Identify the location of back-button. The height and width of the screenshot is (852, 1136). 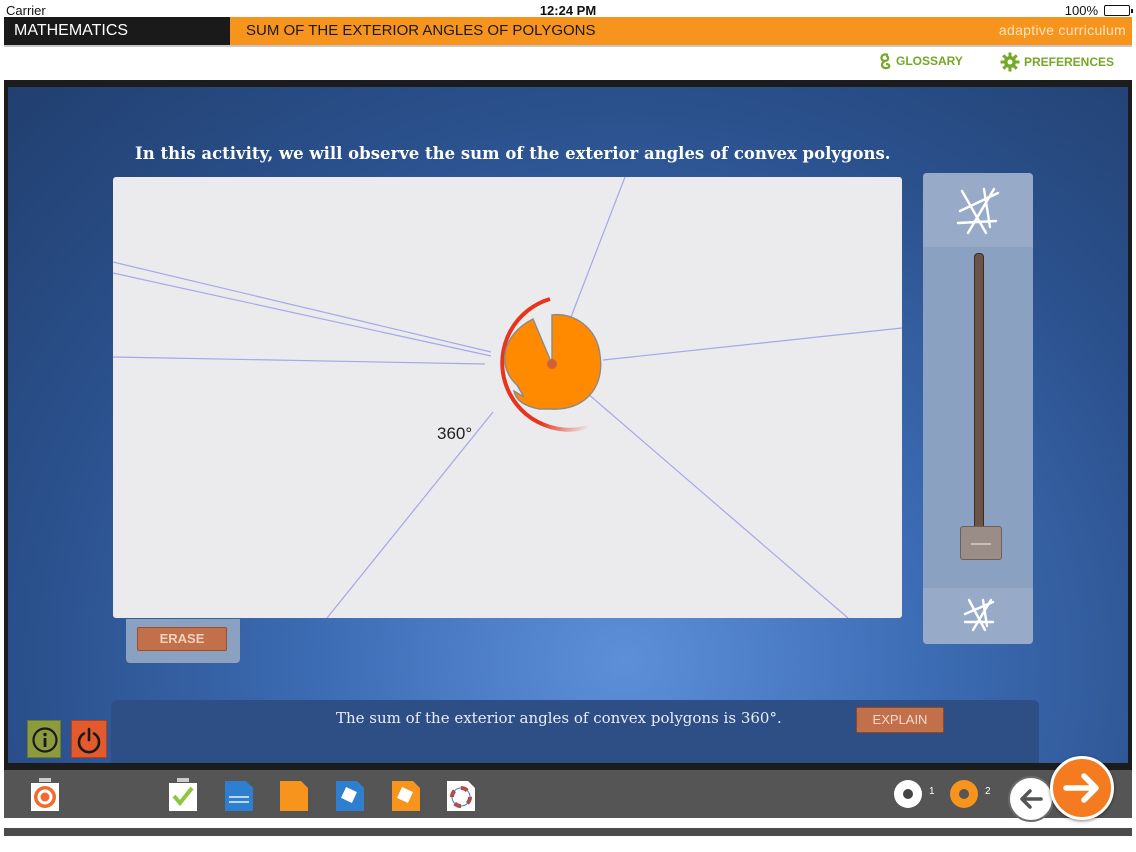
(1031, 799).